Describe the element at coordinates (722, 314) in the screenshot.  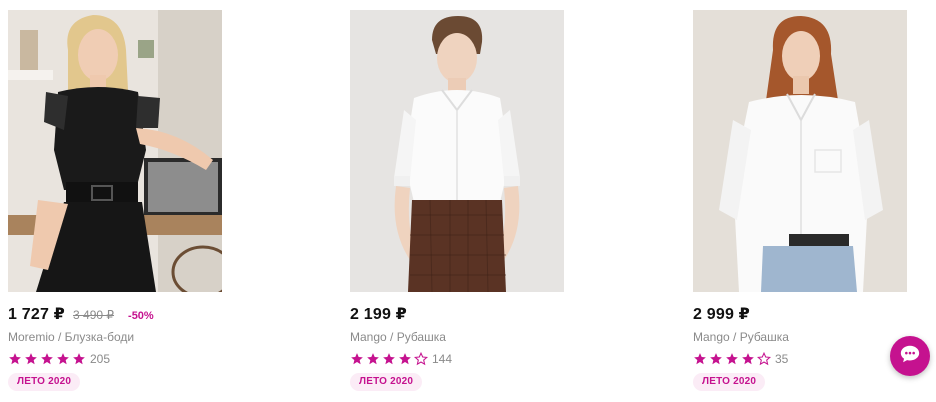
I see `price: 2 999 ₽` at that location.